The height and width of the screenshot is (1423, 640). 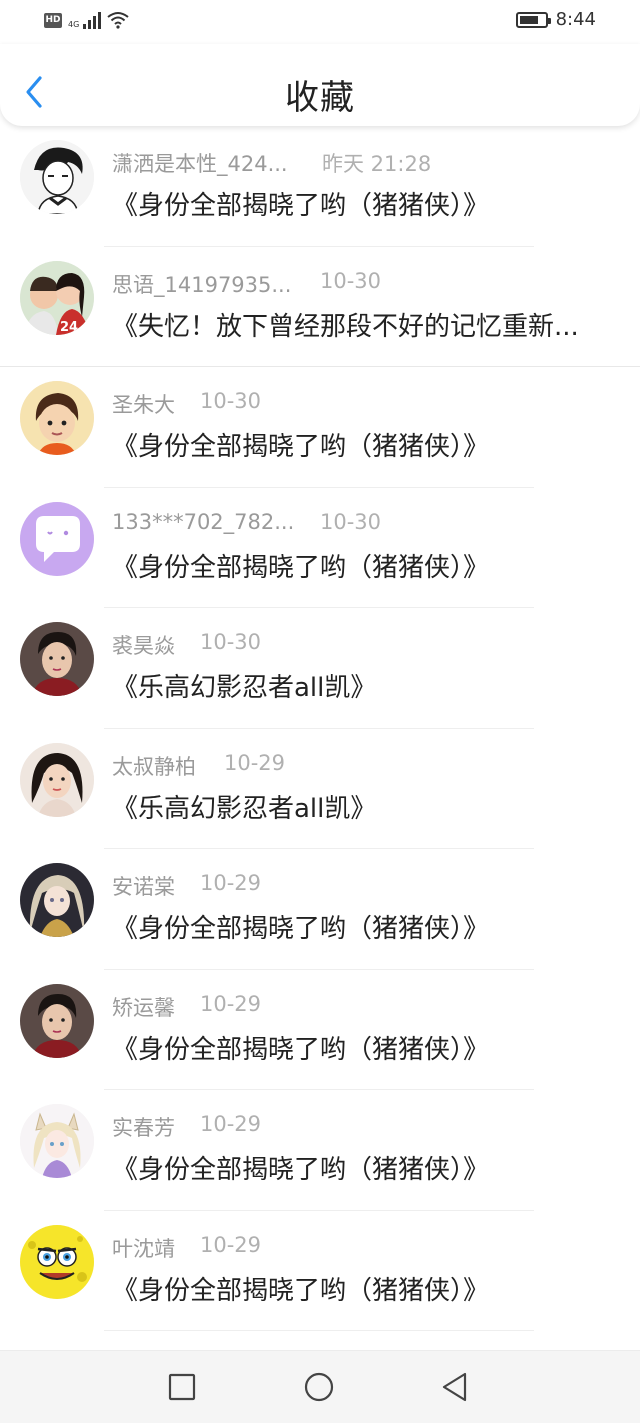 I want to click on signal-icon: 4G, so click(x=85, y=20).